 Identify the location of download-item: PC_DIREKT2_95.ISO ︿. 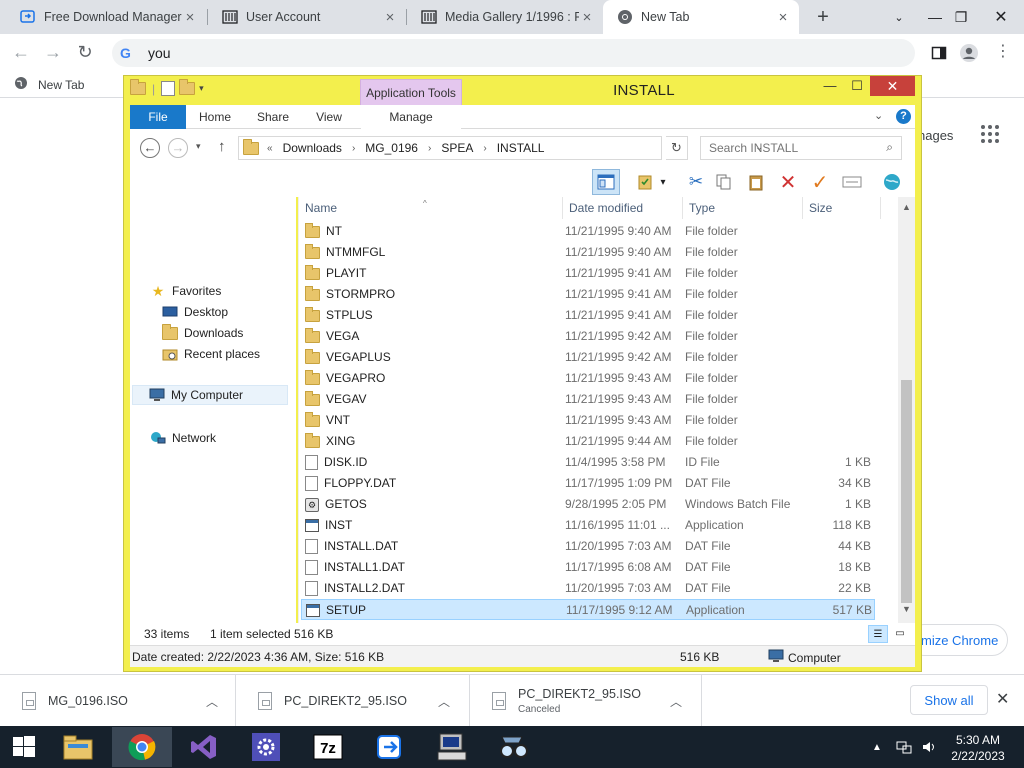
(353, 701).